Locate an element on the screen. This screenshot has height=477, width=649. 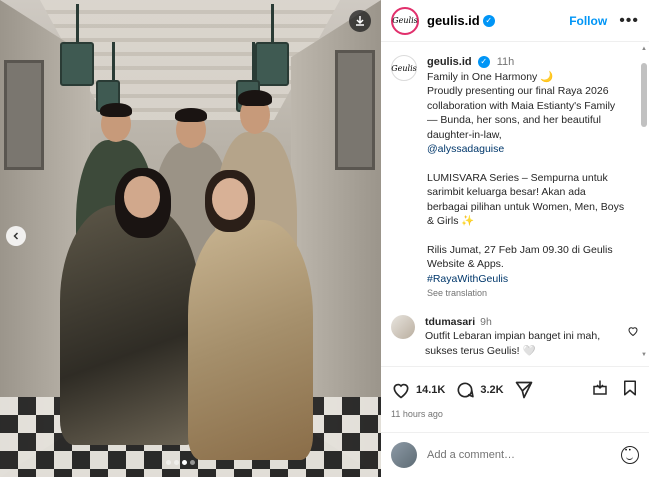
caption-line: Family in One Harmony 🌙 is located at coordinates (490, 76).